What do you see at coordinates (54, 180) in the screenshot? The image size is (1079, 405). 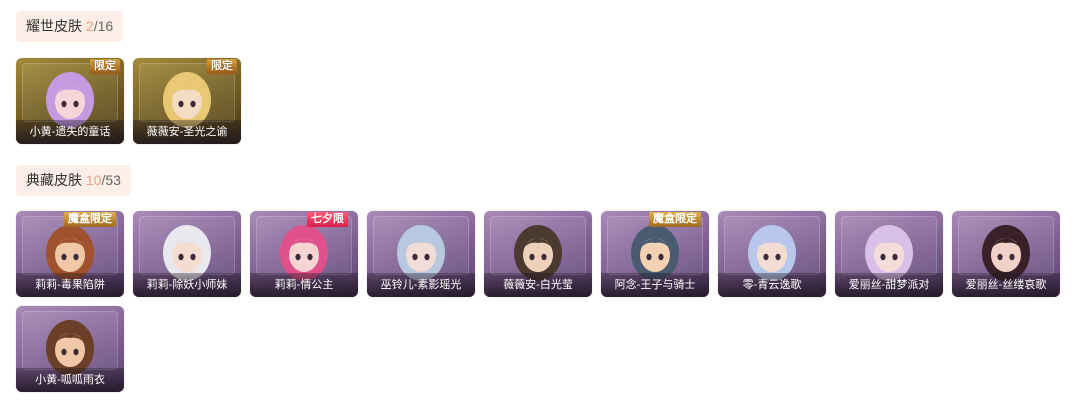 I see `section-title: 典藏皮肤` at bounding box center [54, 180].